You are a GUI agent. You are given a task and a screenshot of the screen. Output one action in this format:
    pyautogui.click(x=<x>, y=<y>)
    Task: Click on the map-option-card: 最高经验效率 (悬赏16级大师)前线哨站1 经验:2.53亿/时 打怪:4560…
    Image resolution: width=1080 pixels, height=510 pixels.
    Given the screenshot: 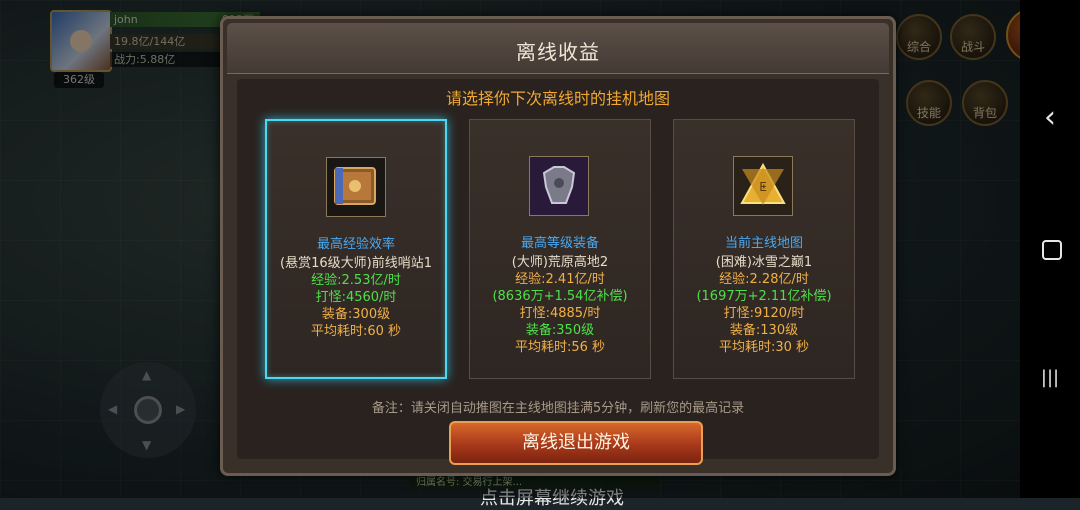 What is the action you would take?
    pyautogui.click(x=356, y=249)
    